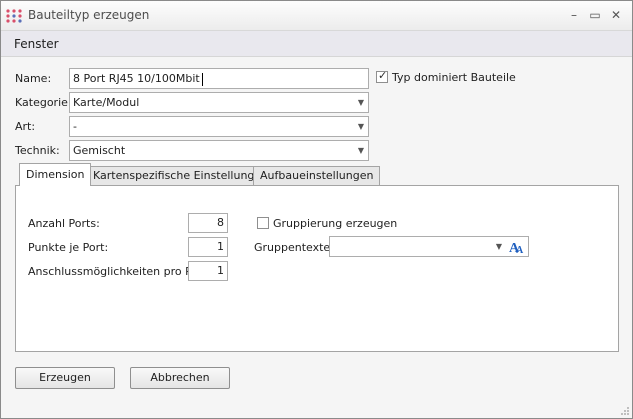 This screenshot has height=419, width=633. I want to click on font-style-icon: A A, so click(516, 247).